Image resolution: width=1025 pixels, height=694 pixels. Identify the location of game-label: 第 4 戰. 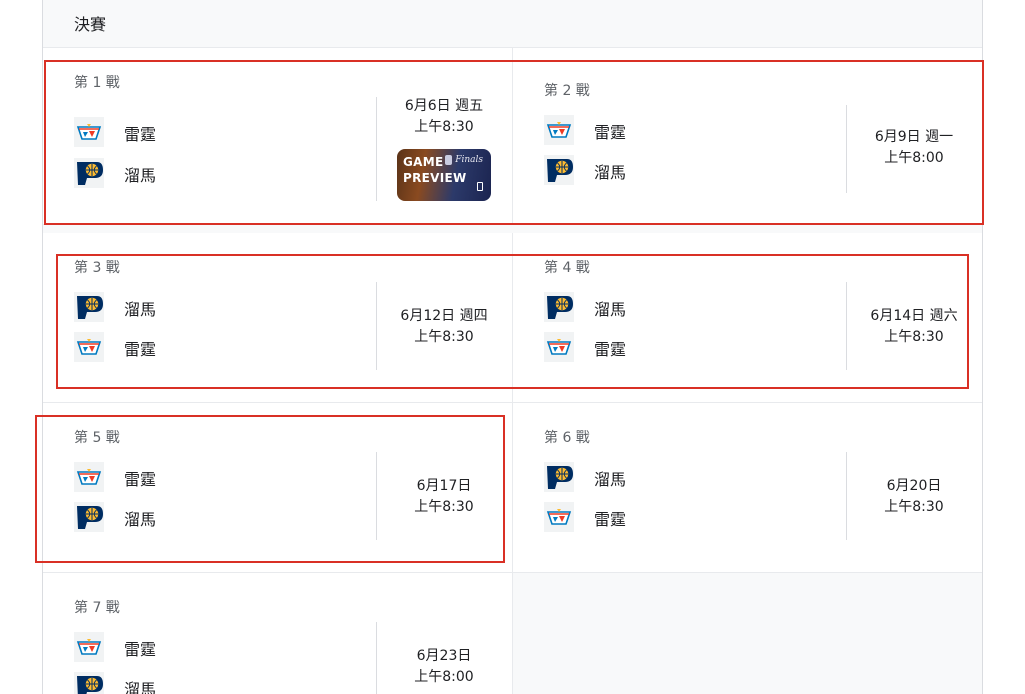
(567, 268).